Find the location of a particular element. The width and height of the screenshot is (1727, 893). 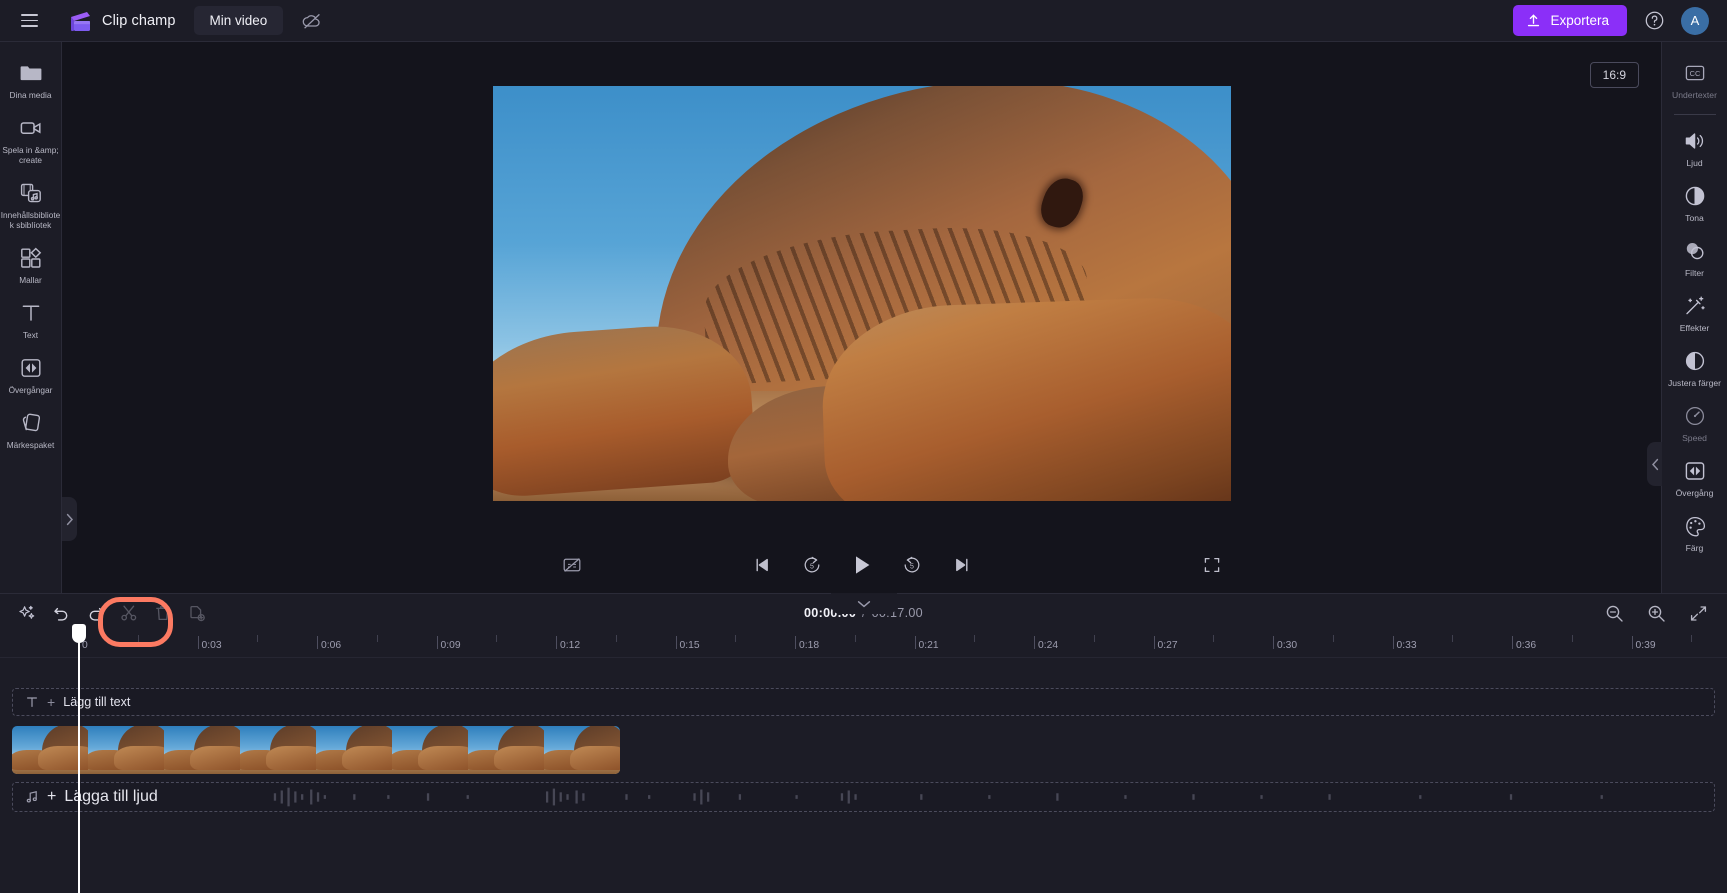

video-track-row is located at coordinates (869, 750).